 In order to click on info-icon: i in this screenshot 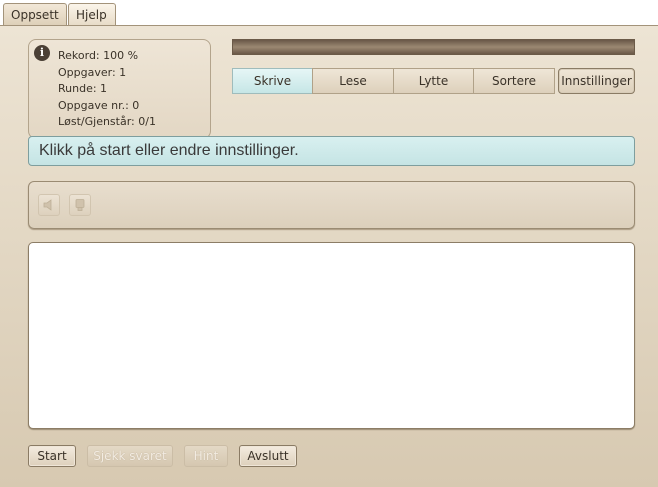, I will do `click(42, 53)`.